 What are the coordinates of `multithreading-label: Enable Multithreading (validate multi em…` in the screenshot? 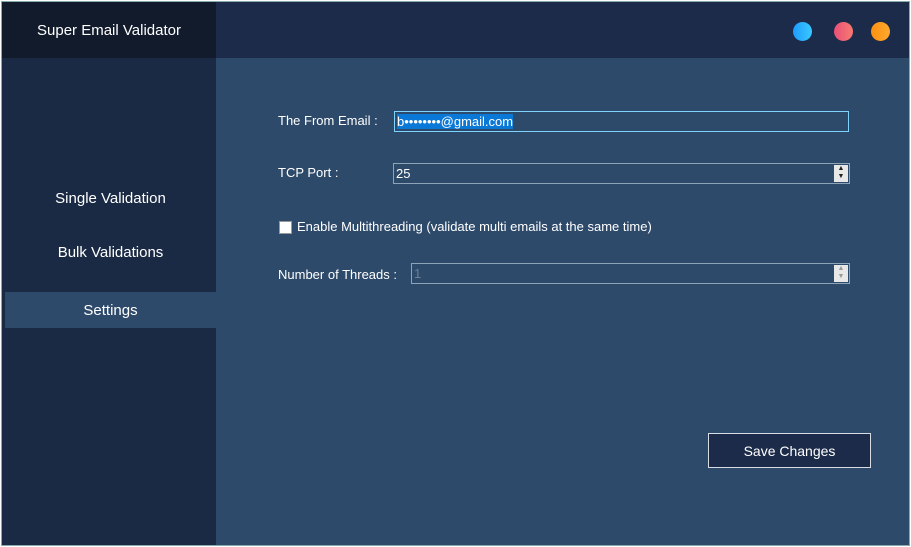 It's located at (474, 226).